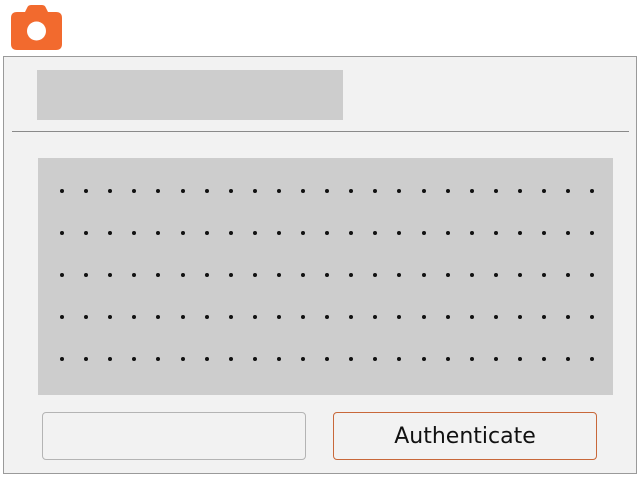 The height and width of the screenshot is (480, 640). Describe the element at coordinates (174, 436) in the screenshot. I see `secondary-button` at that location.